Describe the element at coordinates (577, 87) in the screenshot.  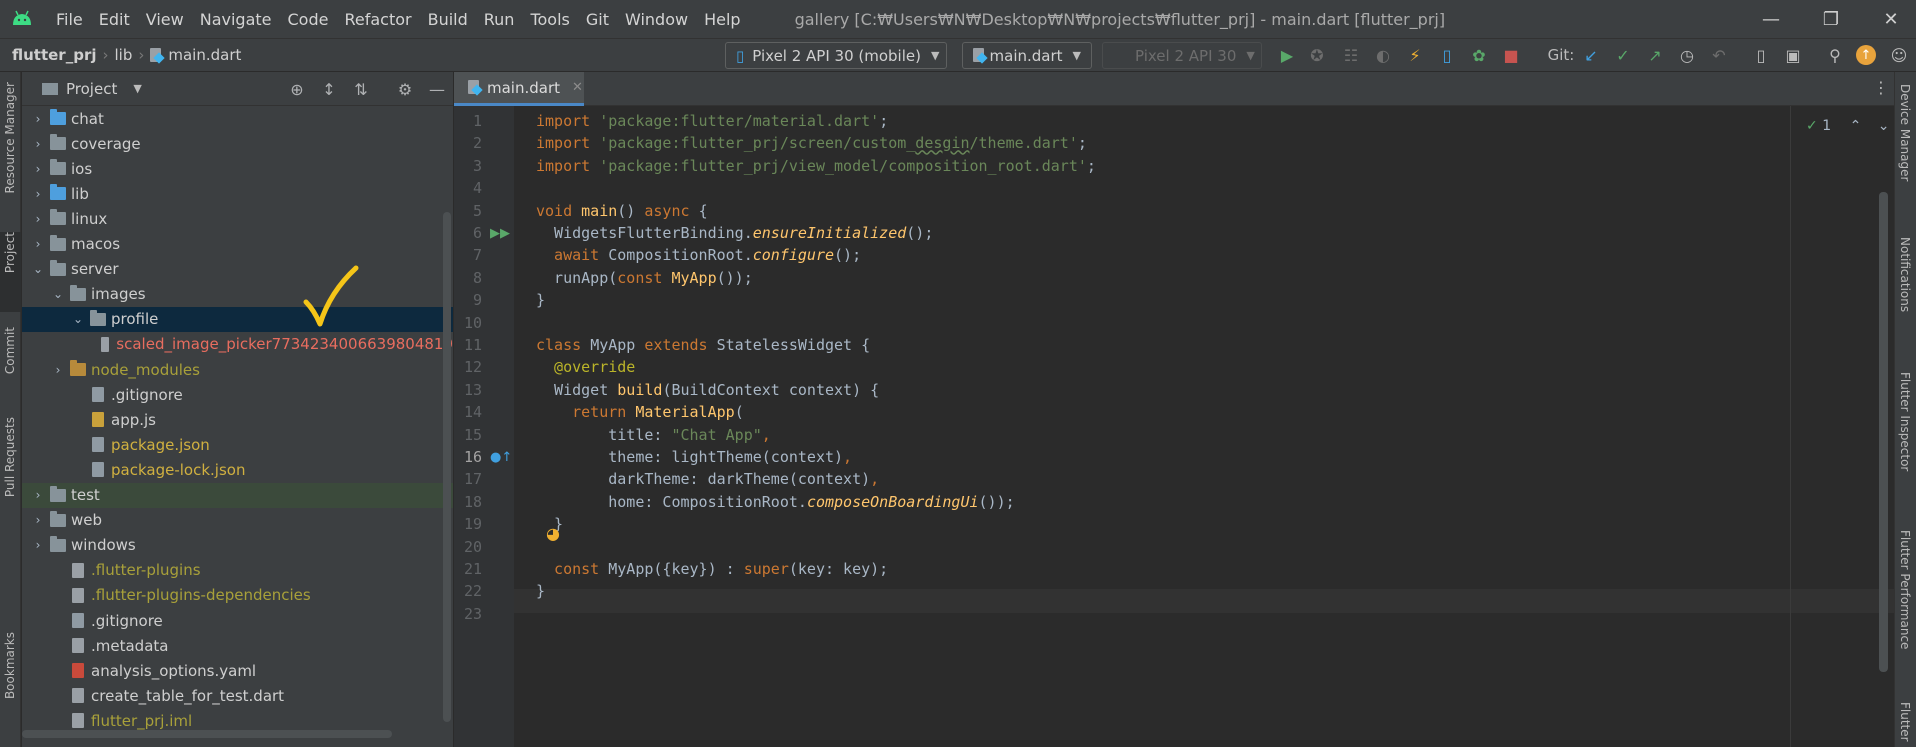
I see `close-tab-icon: ✕` at that location.